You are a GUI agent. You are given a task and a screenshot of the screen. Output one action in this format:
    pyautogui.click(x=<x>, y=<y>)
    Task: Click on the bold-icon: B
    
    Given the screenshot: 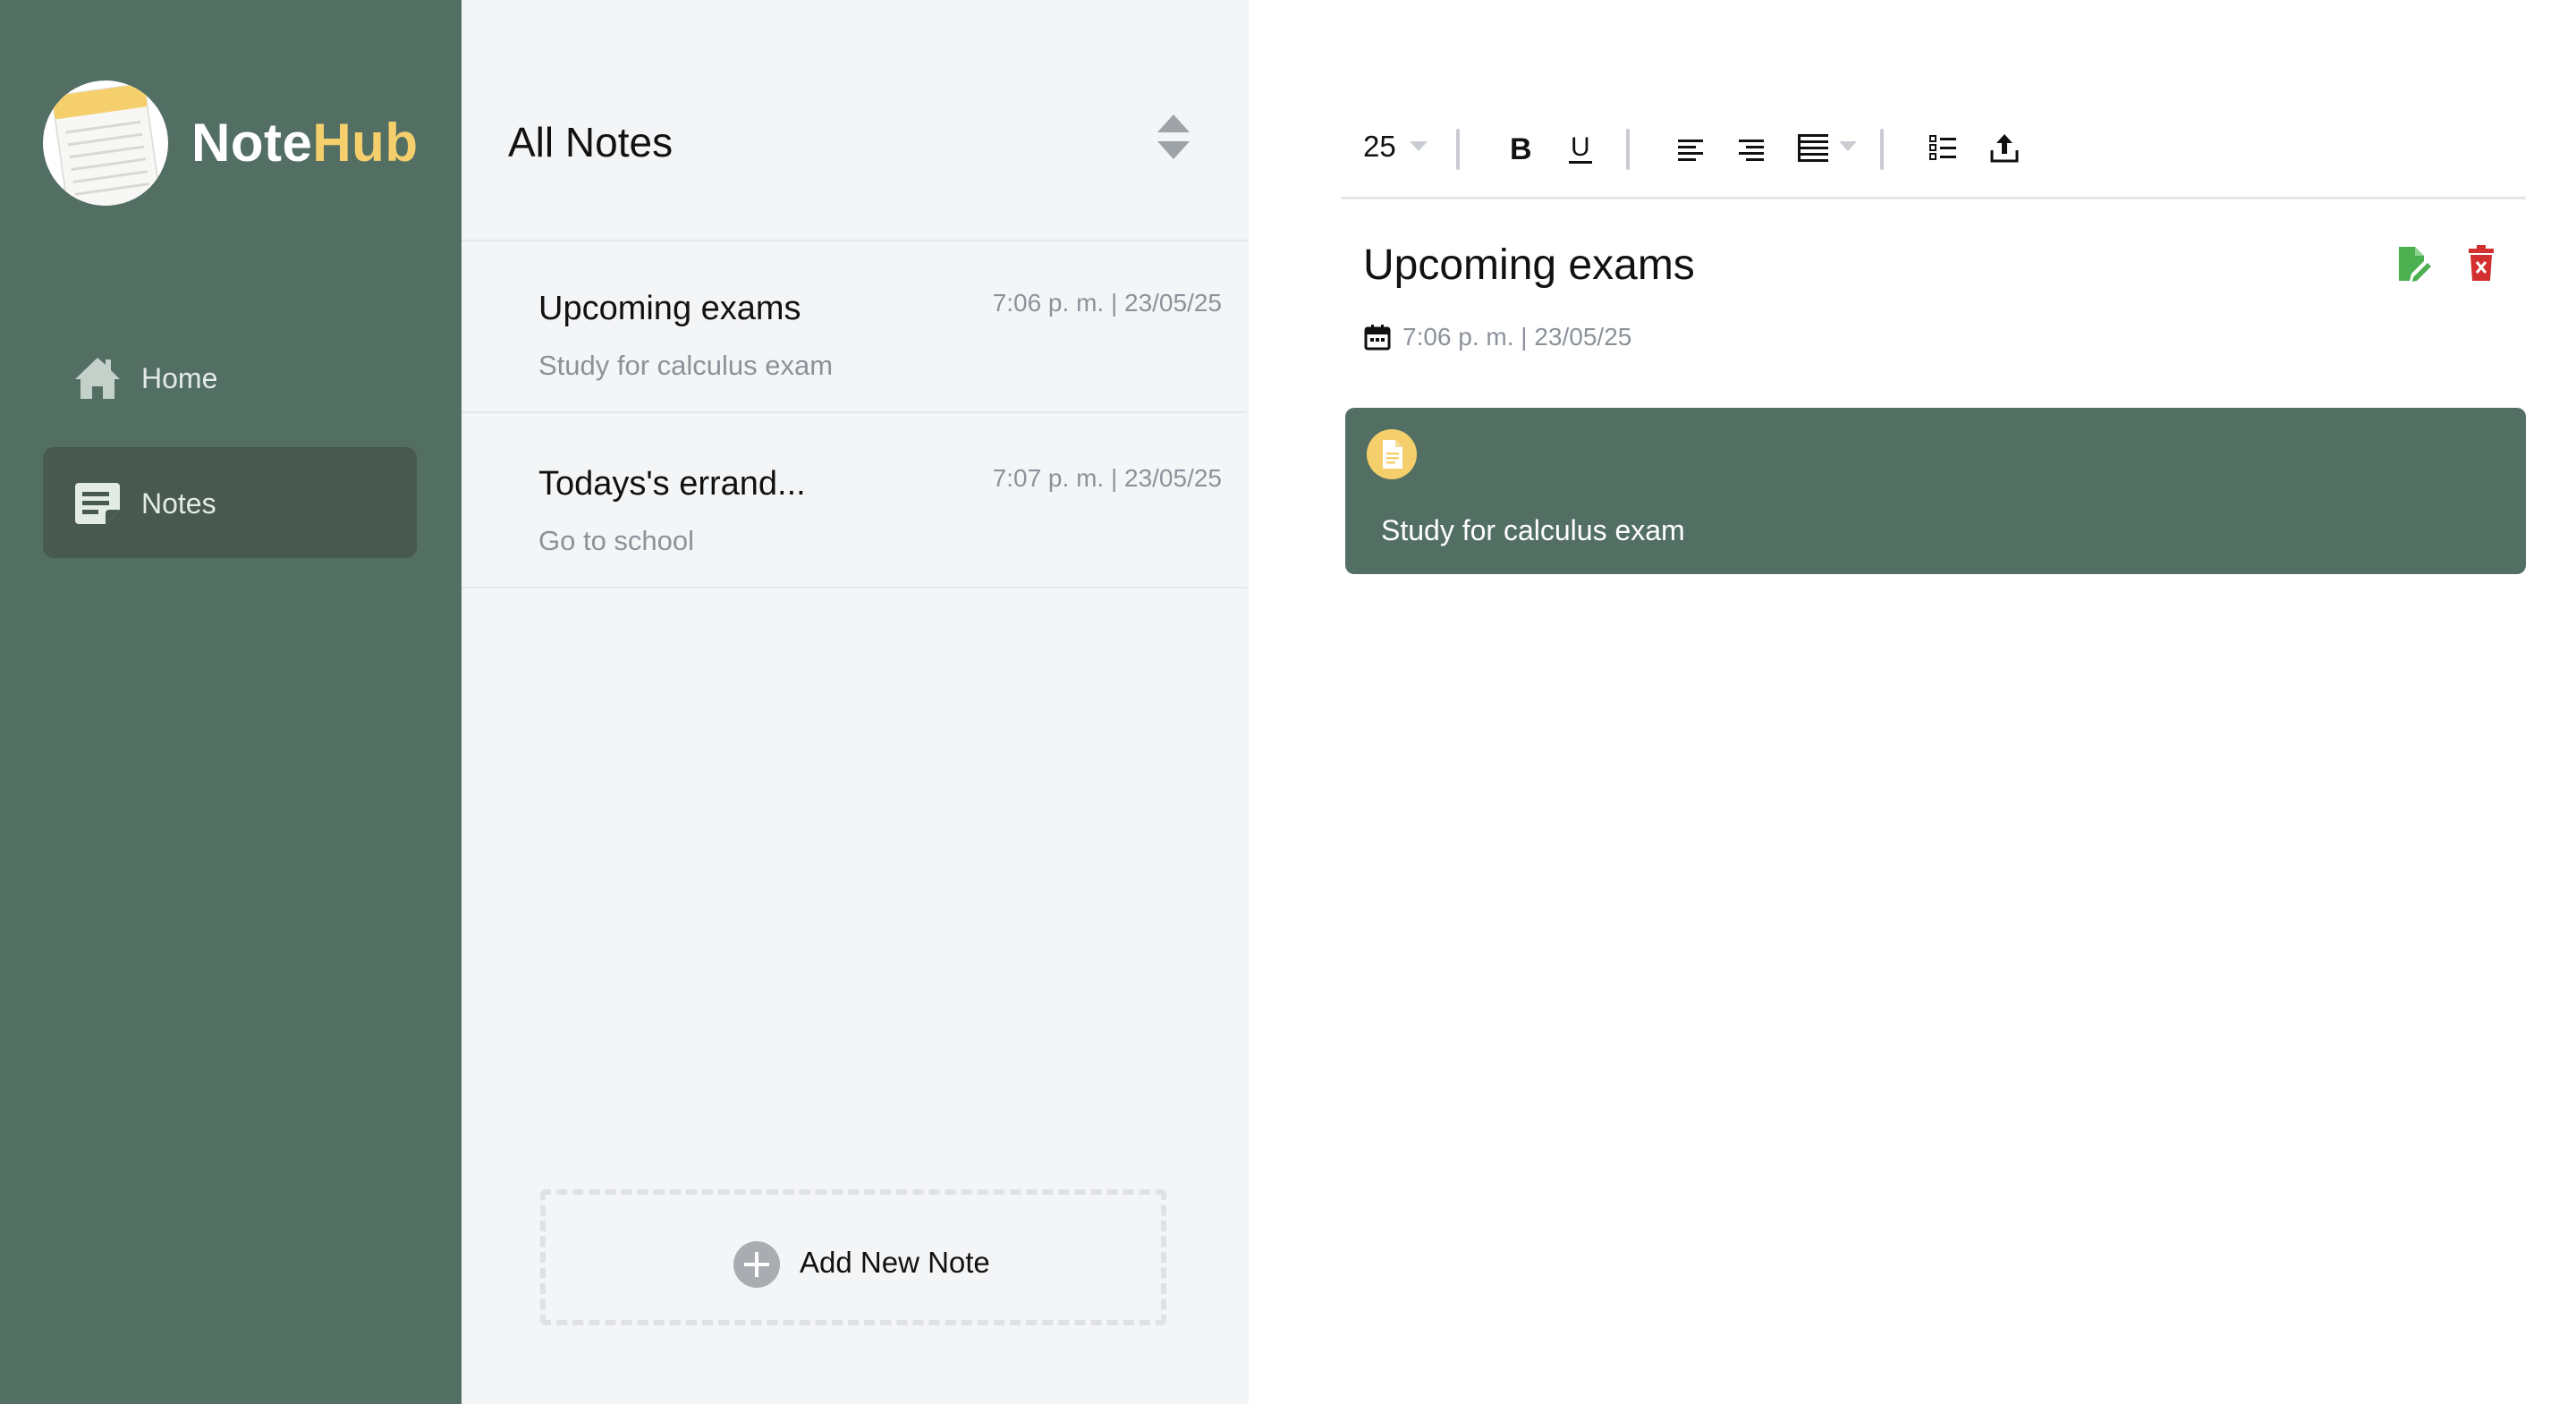 What is the action you would take?
    pyautogui.click(x=1521, y=149)
    